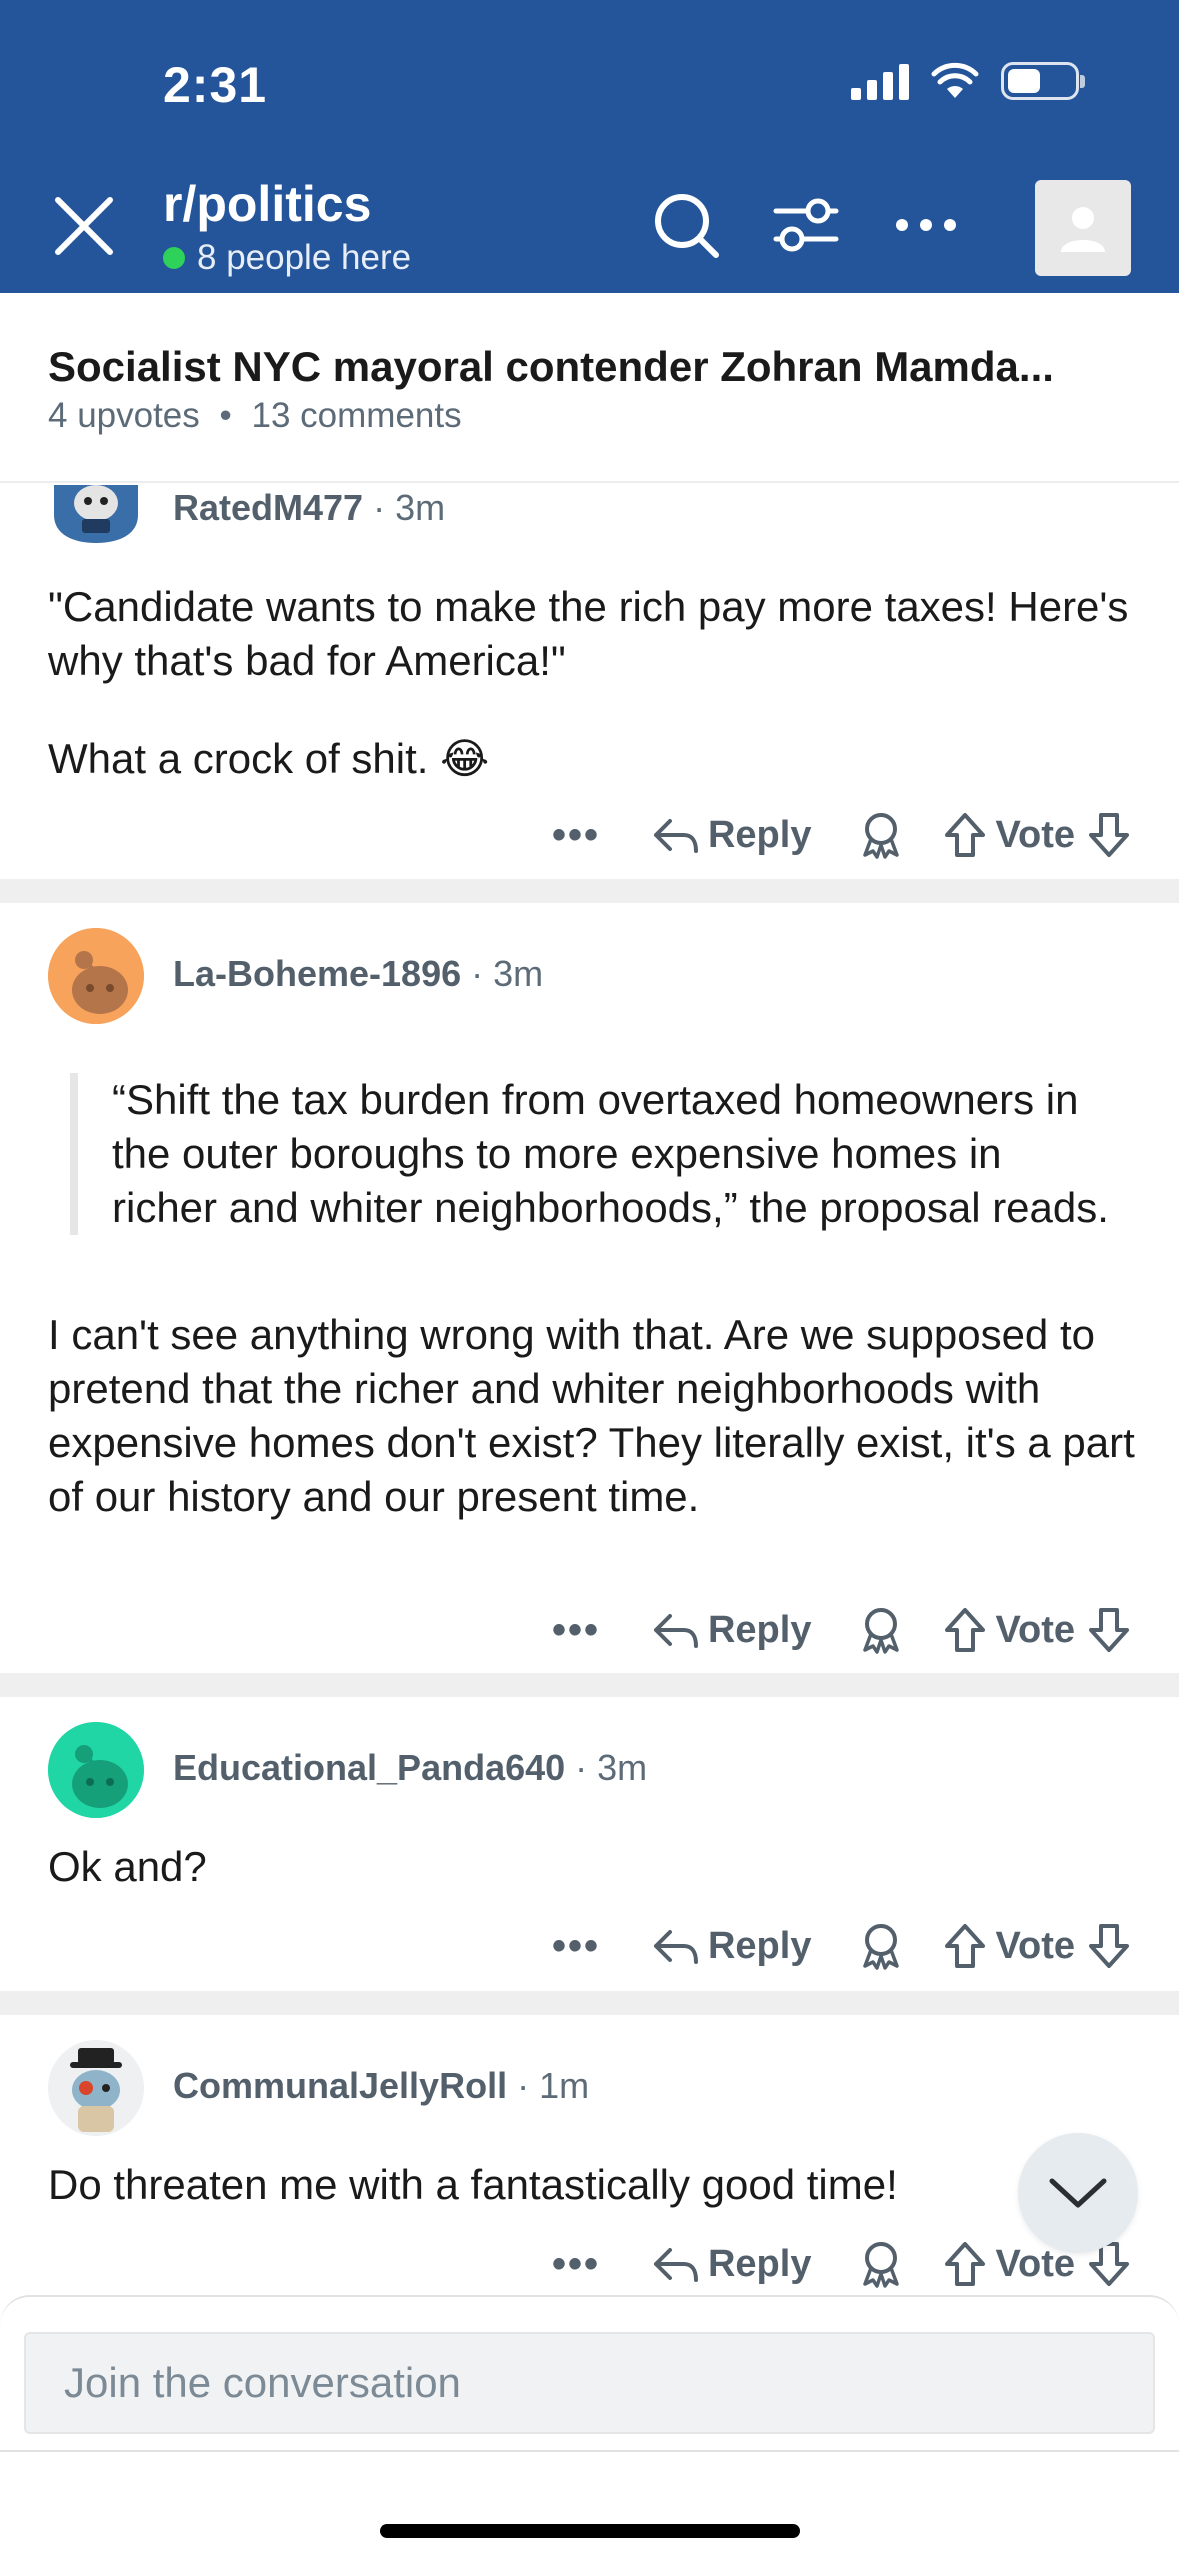 This screenshot has height=2556, width=1179. I want to click on comment-body: What a crock of shit. 😂, so click(269, 758).